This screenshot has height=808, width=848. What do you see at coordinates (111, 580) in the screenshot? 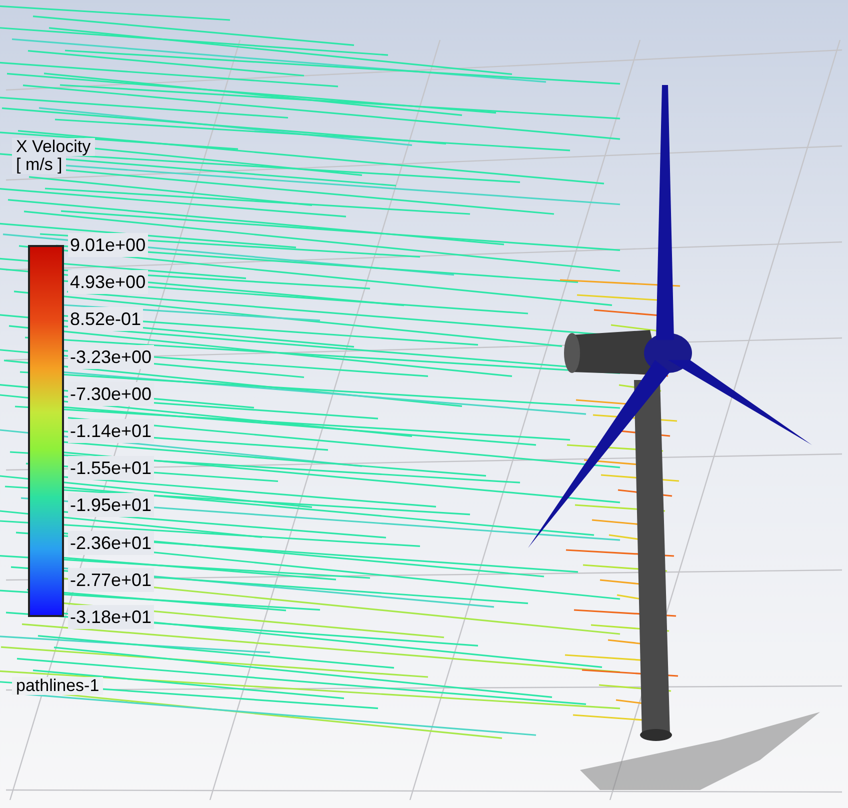
I see `scale-label: -2.77e+01` at bounding box center [111, 580].